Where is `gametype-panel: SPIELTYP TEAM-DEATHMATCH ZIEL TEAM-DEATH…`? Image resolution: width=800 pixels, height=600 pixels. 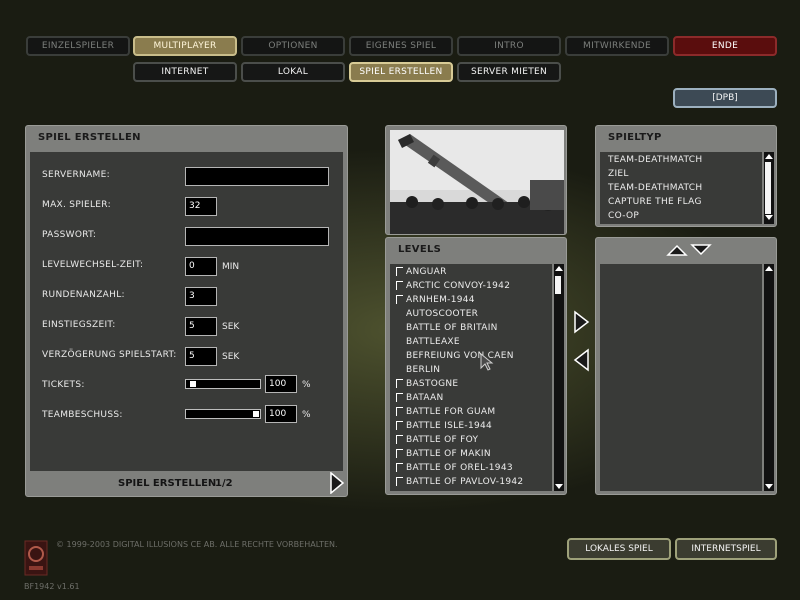 gametype-panel: SPIELTYP TEAM-DEATHMATCH ZIEL TEAM-DEATH… is located at coordinates (686, 176).